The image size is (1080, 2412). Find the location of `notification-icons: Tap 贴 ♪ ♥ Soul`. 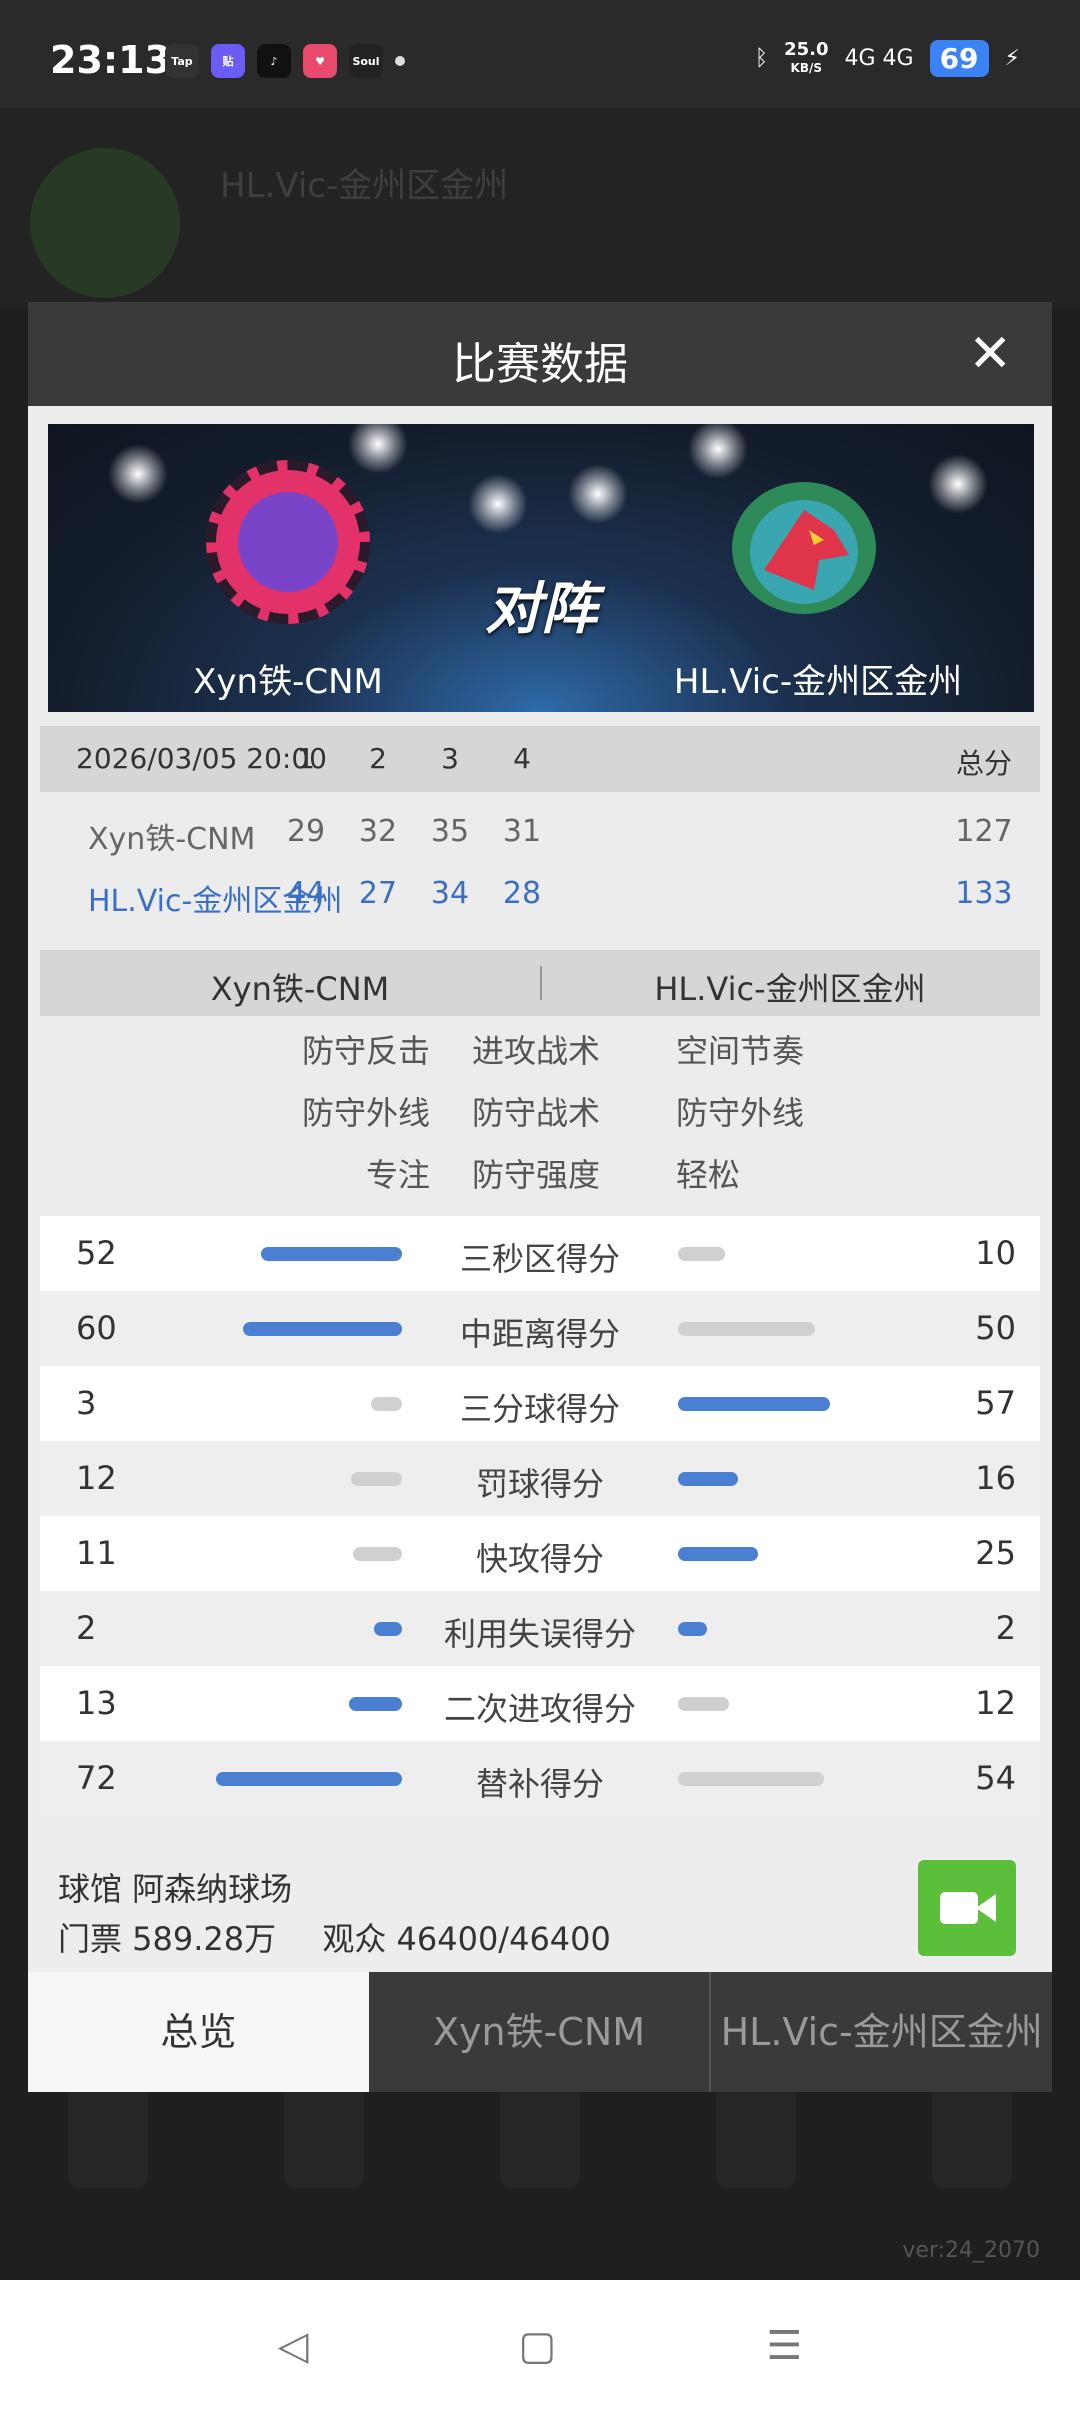

notification-icons: Tap 贴 ♪ ♥ Soul is located at coordinates (285, 61).